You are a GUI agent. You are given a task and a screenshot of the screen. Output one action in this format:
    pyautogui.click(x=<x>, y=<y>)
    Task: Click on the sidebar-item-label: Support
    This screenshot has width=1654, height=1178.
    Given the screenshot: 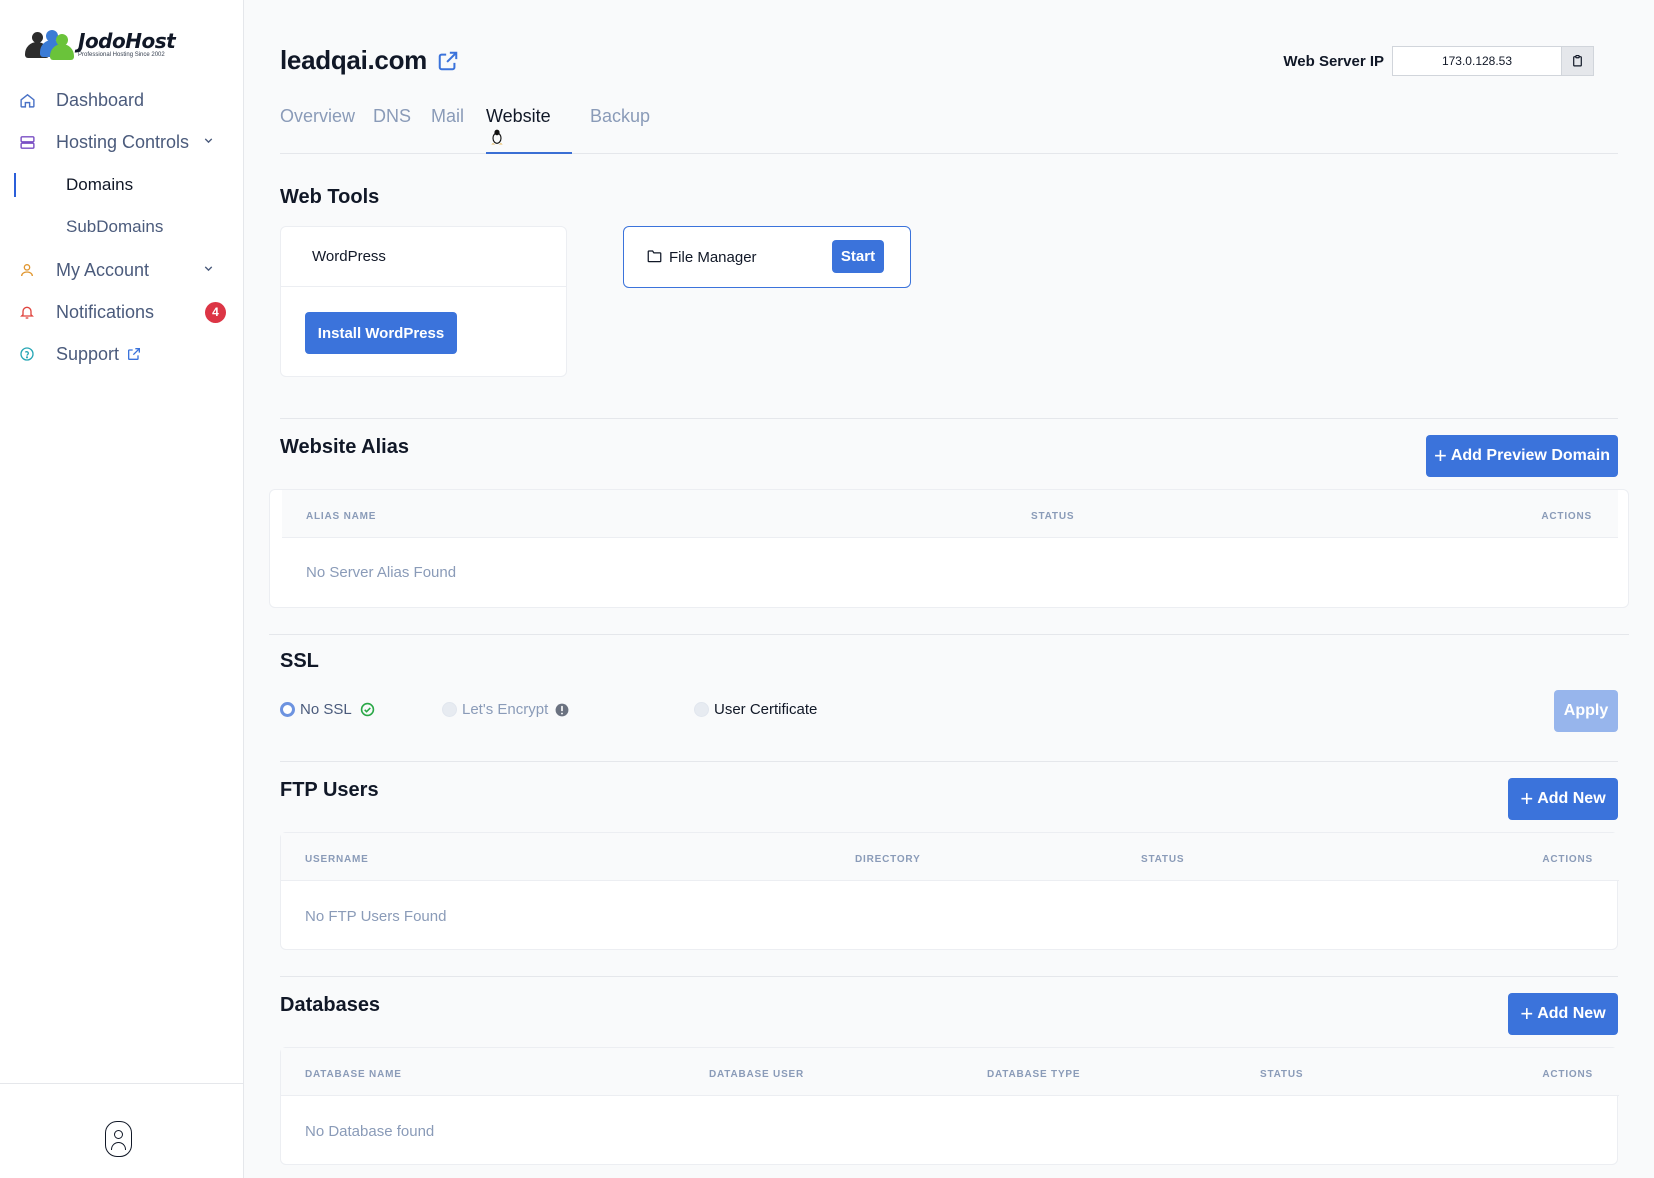 What is the action you would take?
    pyautogui.click(x=88, y=353)
    